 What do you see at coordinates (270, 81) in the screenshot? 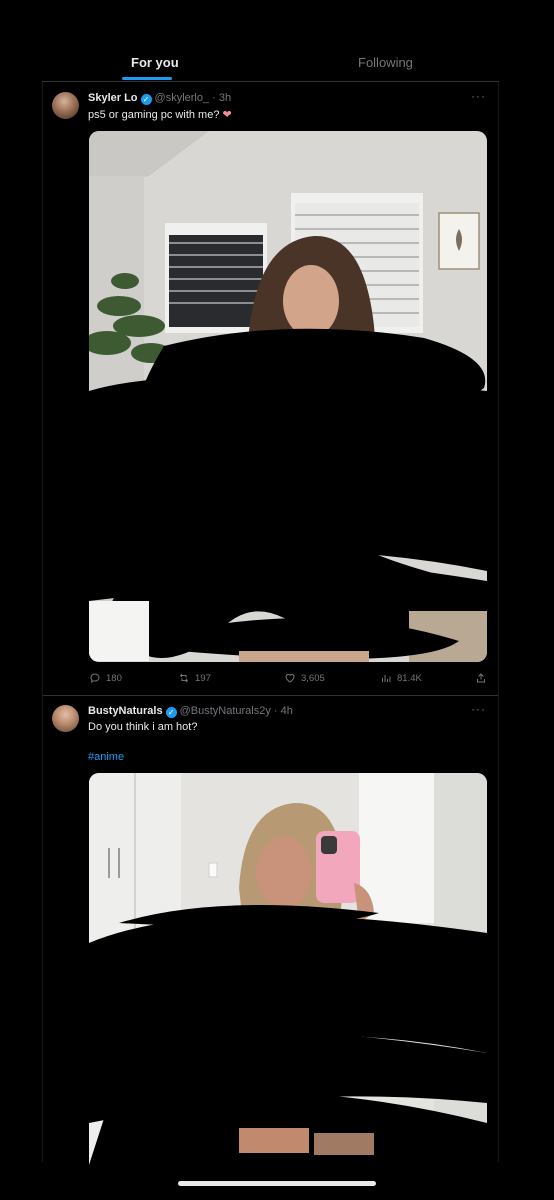
I see `tabs-divider` at bounding box center [270, 81].